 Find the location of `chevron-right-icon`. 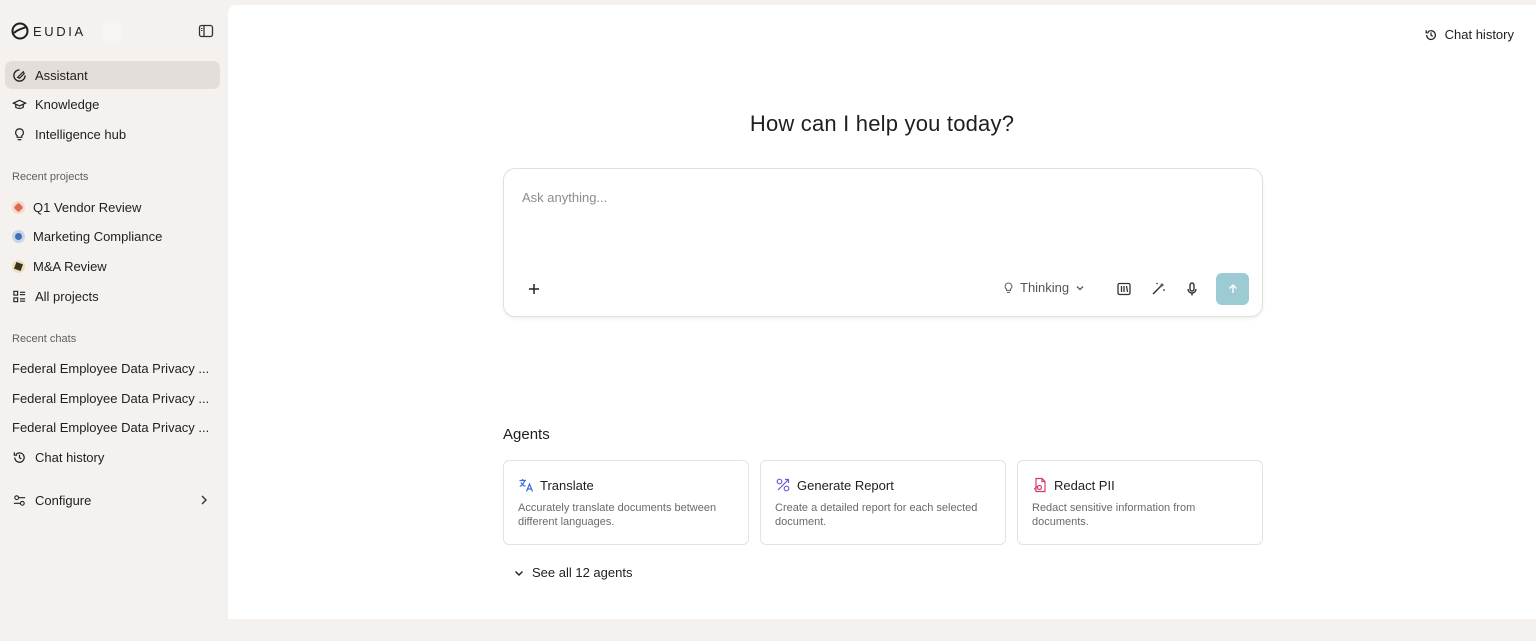

chevron-right-icon is located at coordinates (204, 500).